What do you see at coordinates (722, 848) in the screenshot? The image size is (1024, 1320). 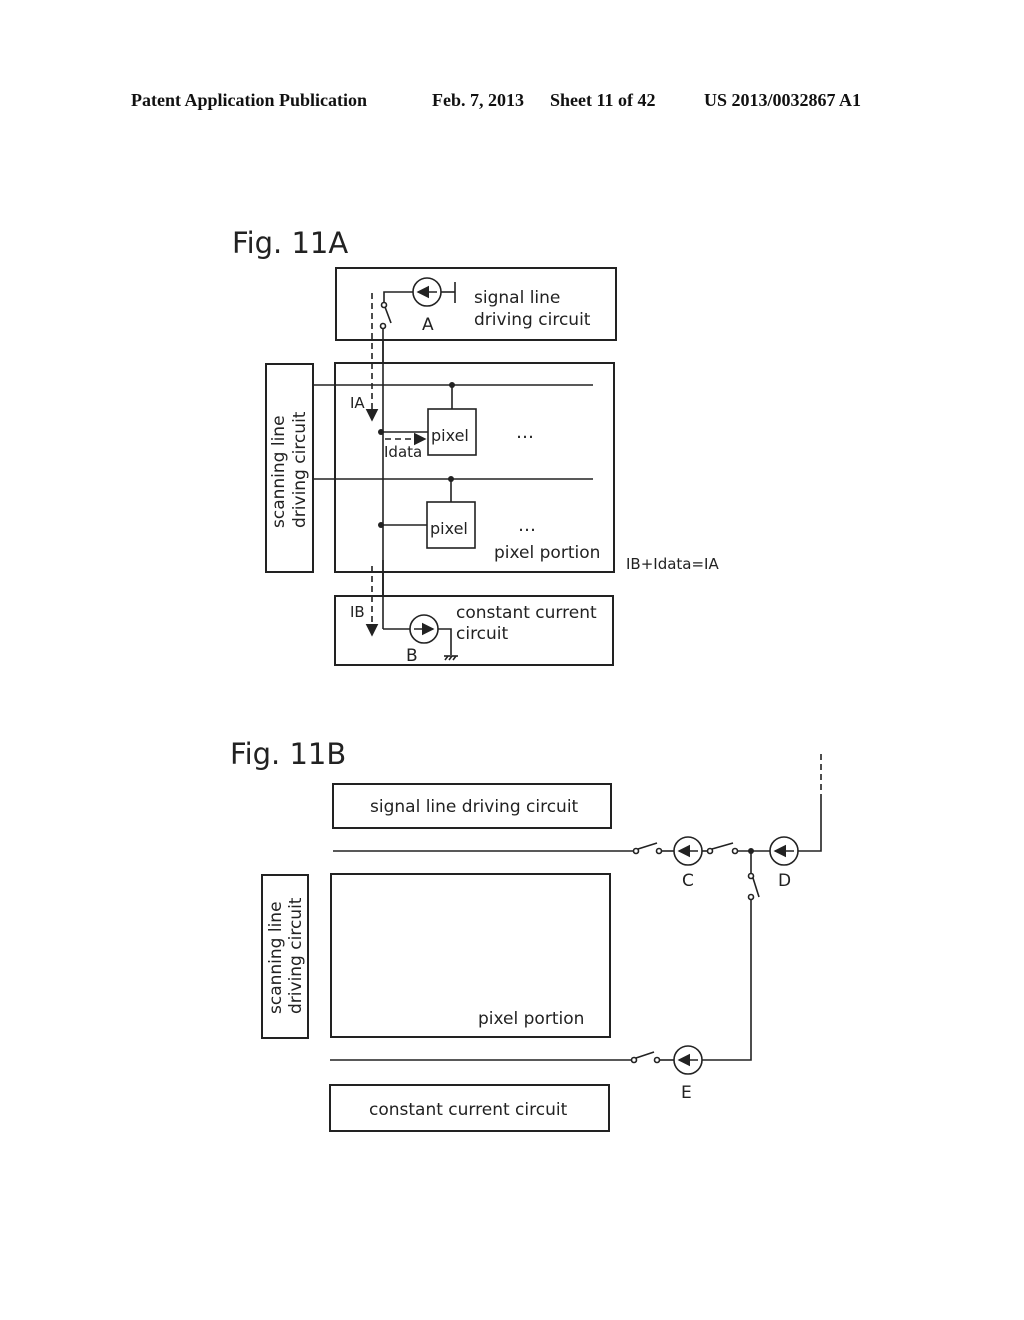 I see `switch-c-right-icon` at bounding box center [722, 848].